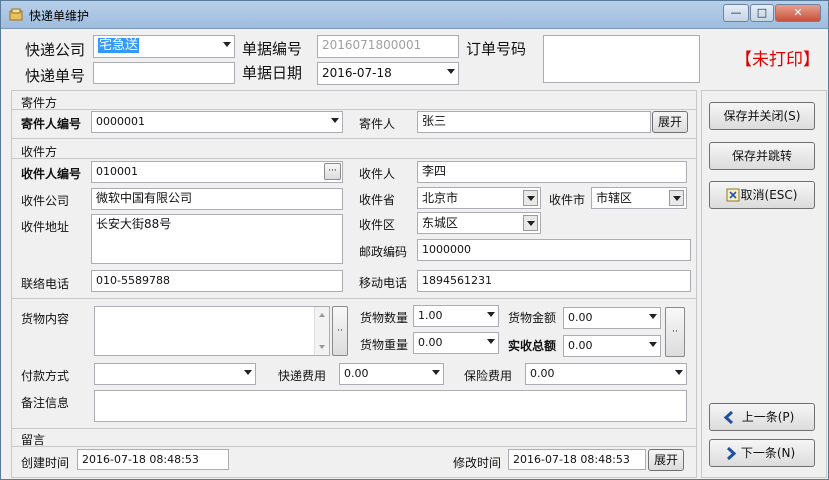 Image resolution: width=829 pixels, height=480 pixels. I want to click on district-select: 东城区, so click(479, 223).